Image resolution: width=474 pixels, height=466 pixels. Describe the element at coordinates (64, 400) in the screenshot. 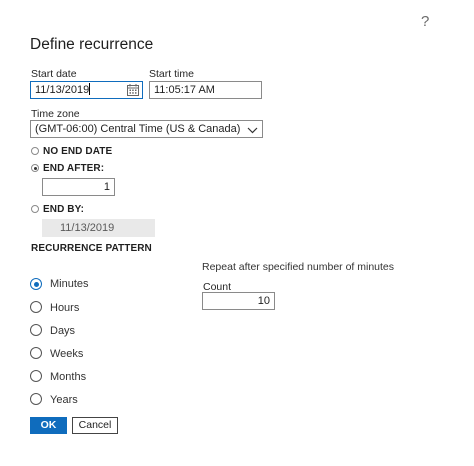

I see `pattern-label-years: Years` at that location.